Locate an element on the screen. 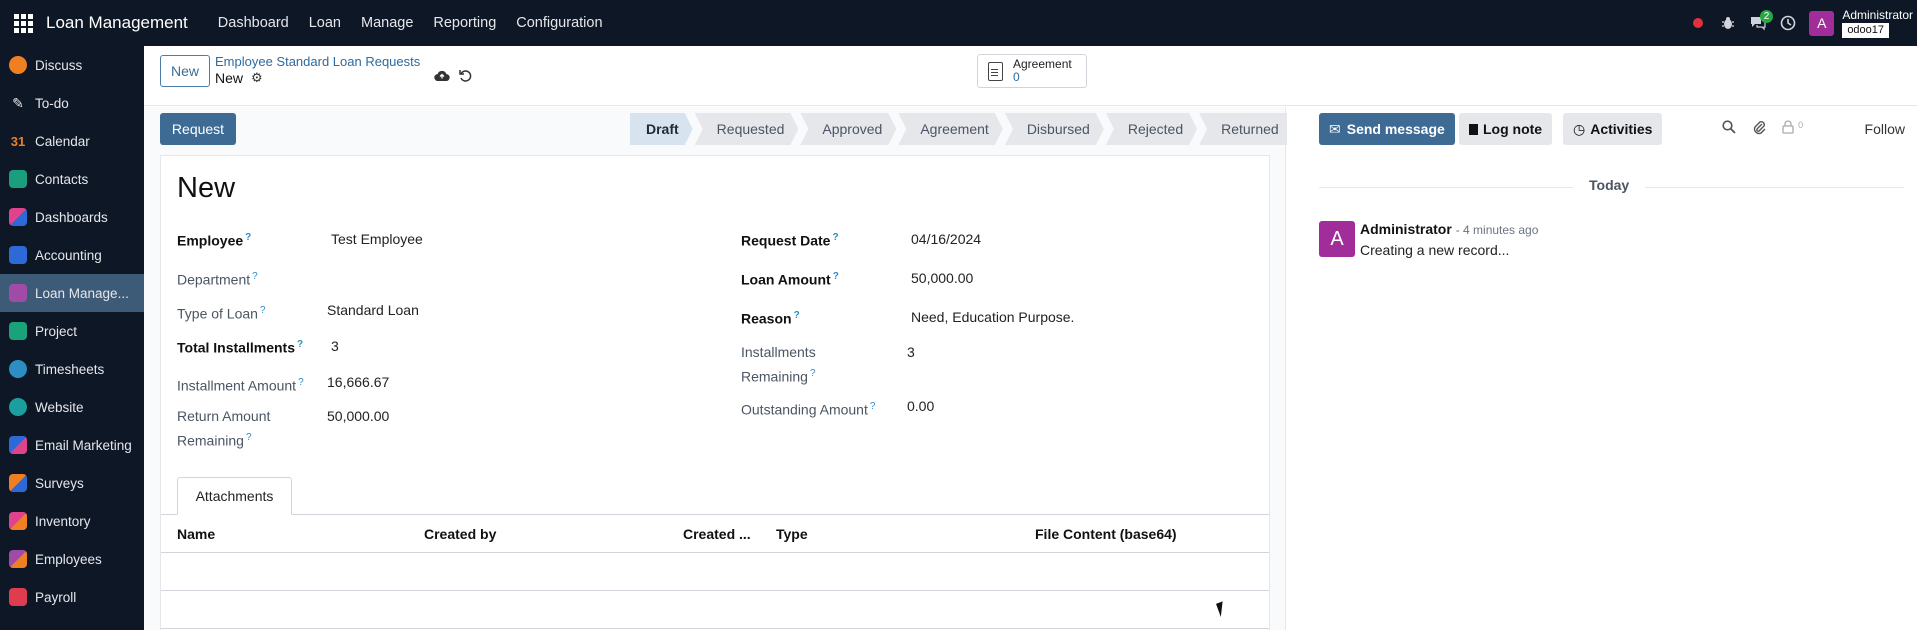 The height and width of the screenshot is (630, 1917). sidebar-item-label: Accounting is located at coordinates (68, 255).